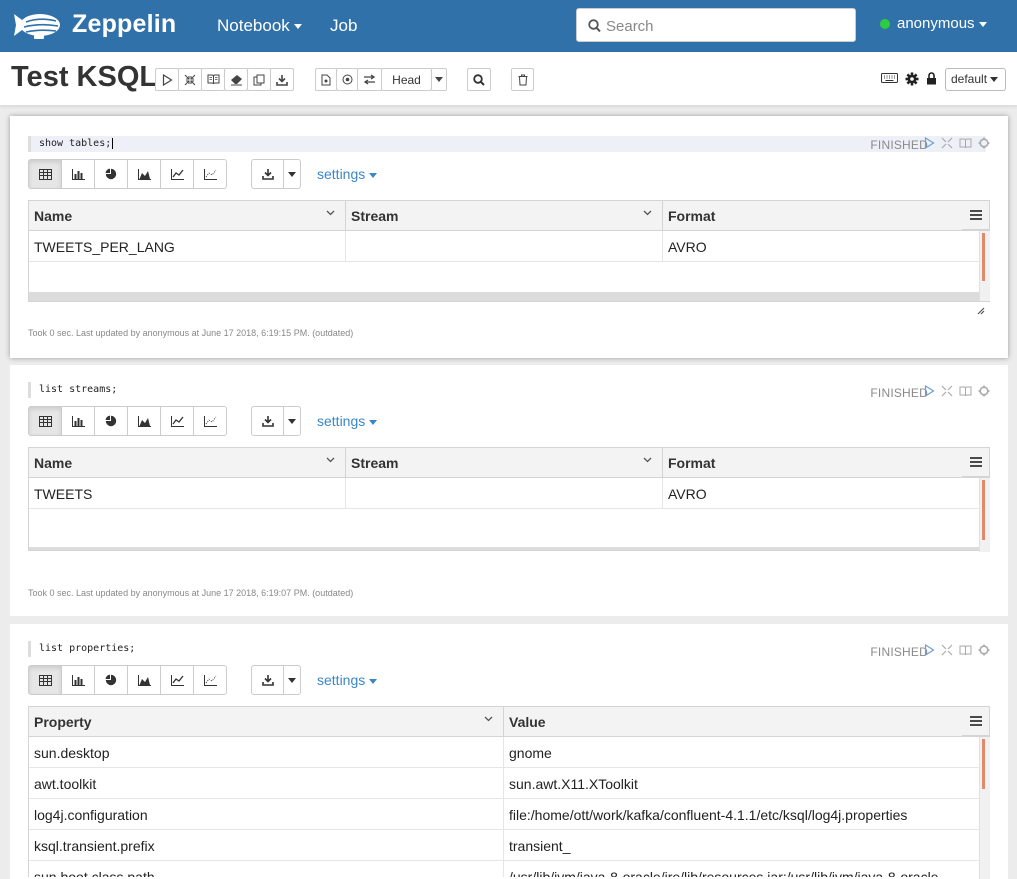 This screenshot has height=879, width=1017. I want to click on compare-revisions-button, so click(369, 79).